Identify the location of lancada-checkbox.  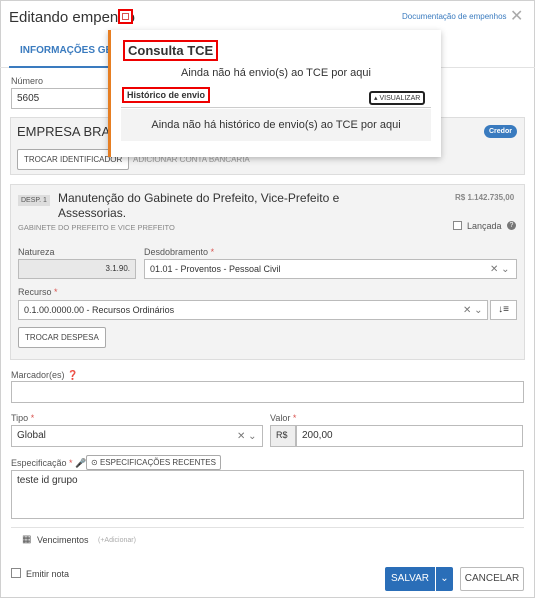
(457, 225).